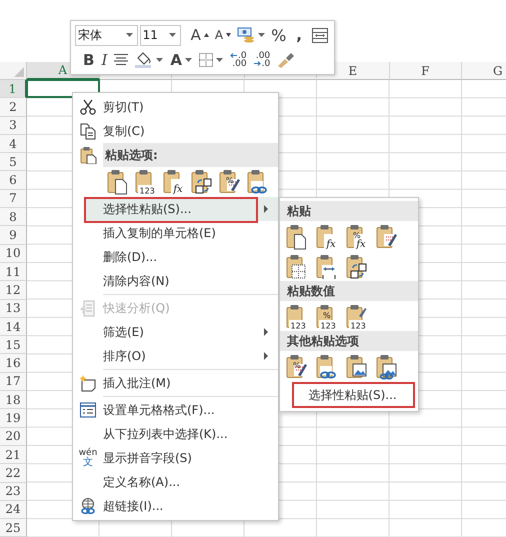  I want to click on increase-decimal-button: .00 .0, so click(262, 59).